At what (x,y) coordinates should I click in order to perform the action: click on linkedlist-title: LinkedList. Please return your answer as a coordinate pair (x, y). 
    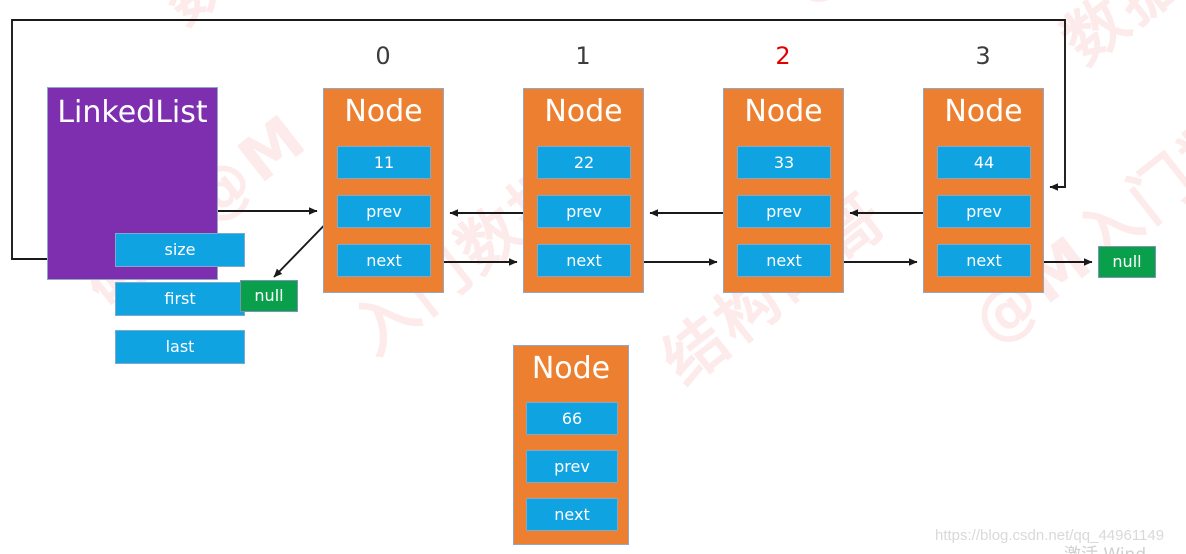
    Looking at the image, I should click on (132, 112).